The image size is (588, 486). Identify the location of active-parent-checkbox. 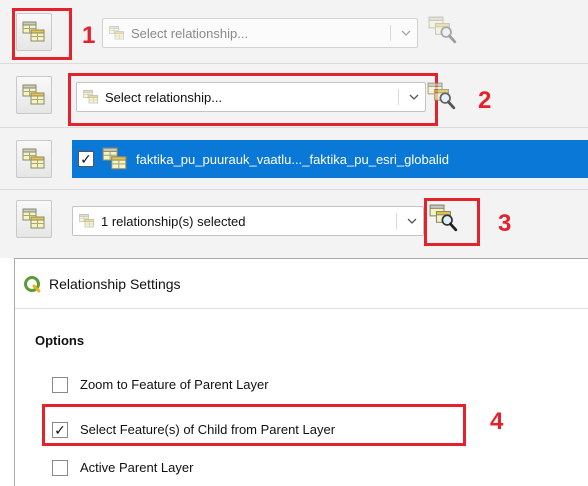
(60, 468).